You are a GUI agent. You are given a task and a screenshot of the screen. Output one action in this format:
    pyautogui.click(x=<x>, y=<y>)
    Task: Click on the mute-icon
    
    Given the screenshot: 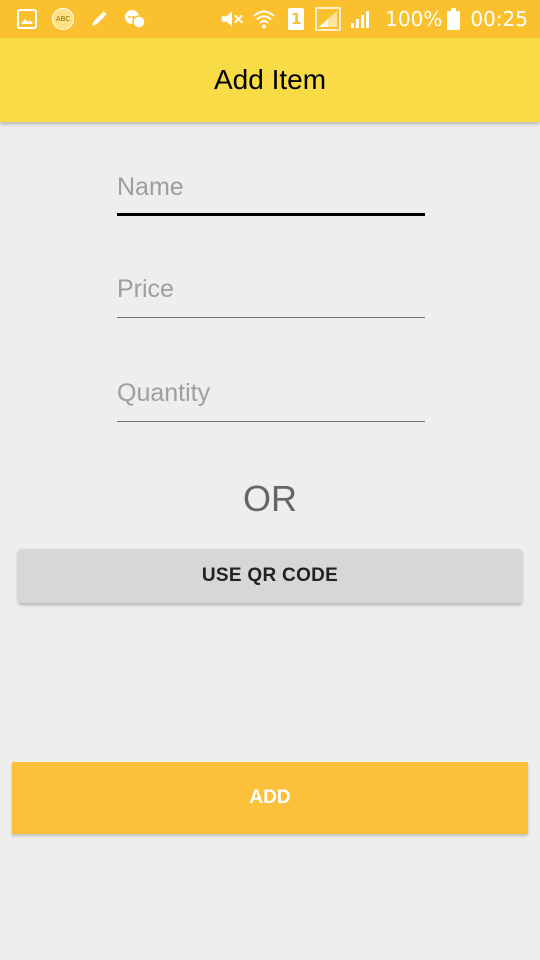 What is the action you would take?
    pyautogui.click(x=232, y=19)
    